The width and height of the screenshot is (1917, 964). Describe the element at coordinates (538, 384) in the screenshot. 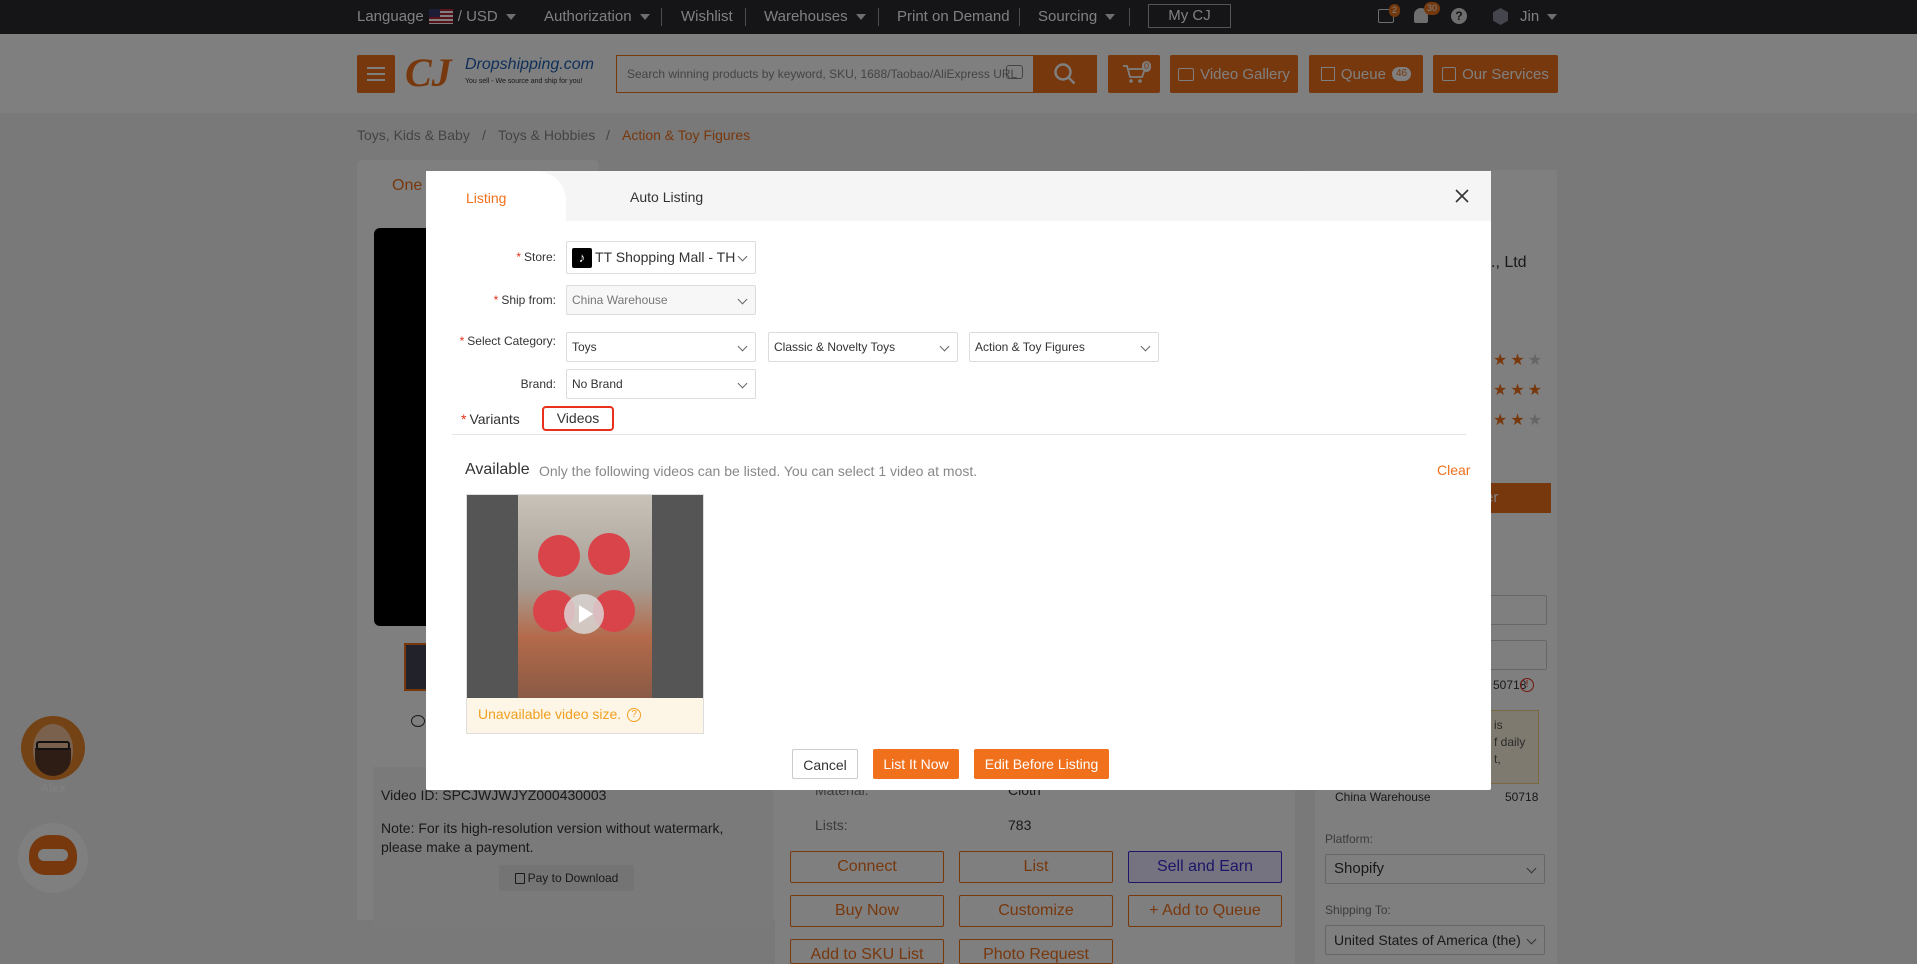

I see `brand-label: Brand:` at that location.